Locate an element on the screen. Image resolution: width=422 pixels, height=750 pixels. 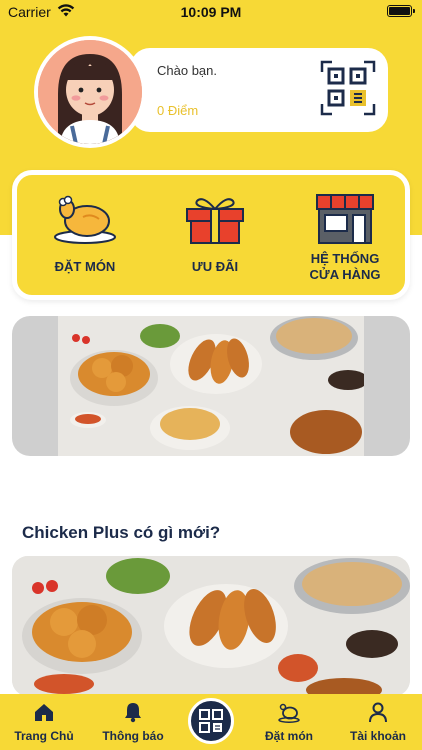
greeting-text: Chào bạn. is located at coordinates (187, 70).